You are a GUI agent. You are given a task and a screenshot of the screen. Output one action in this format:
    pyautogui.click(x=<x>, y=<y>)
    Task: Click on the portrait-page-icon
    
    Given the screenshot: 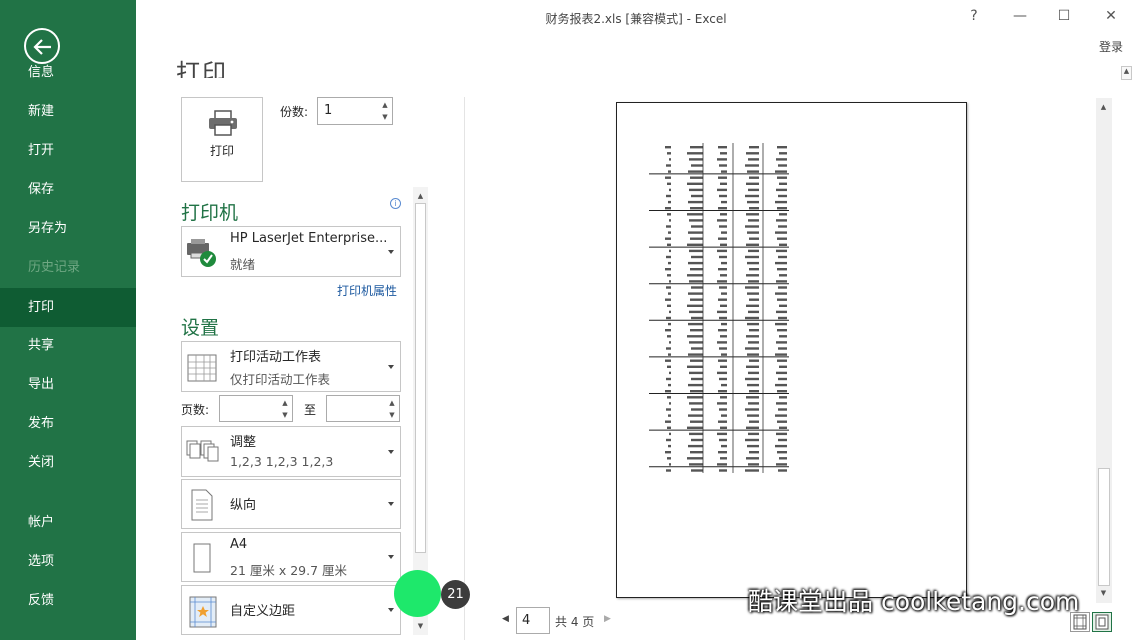 What is the action you would take?
    pyautogui.click(x=202, y=505)
    